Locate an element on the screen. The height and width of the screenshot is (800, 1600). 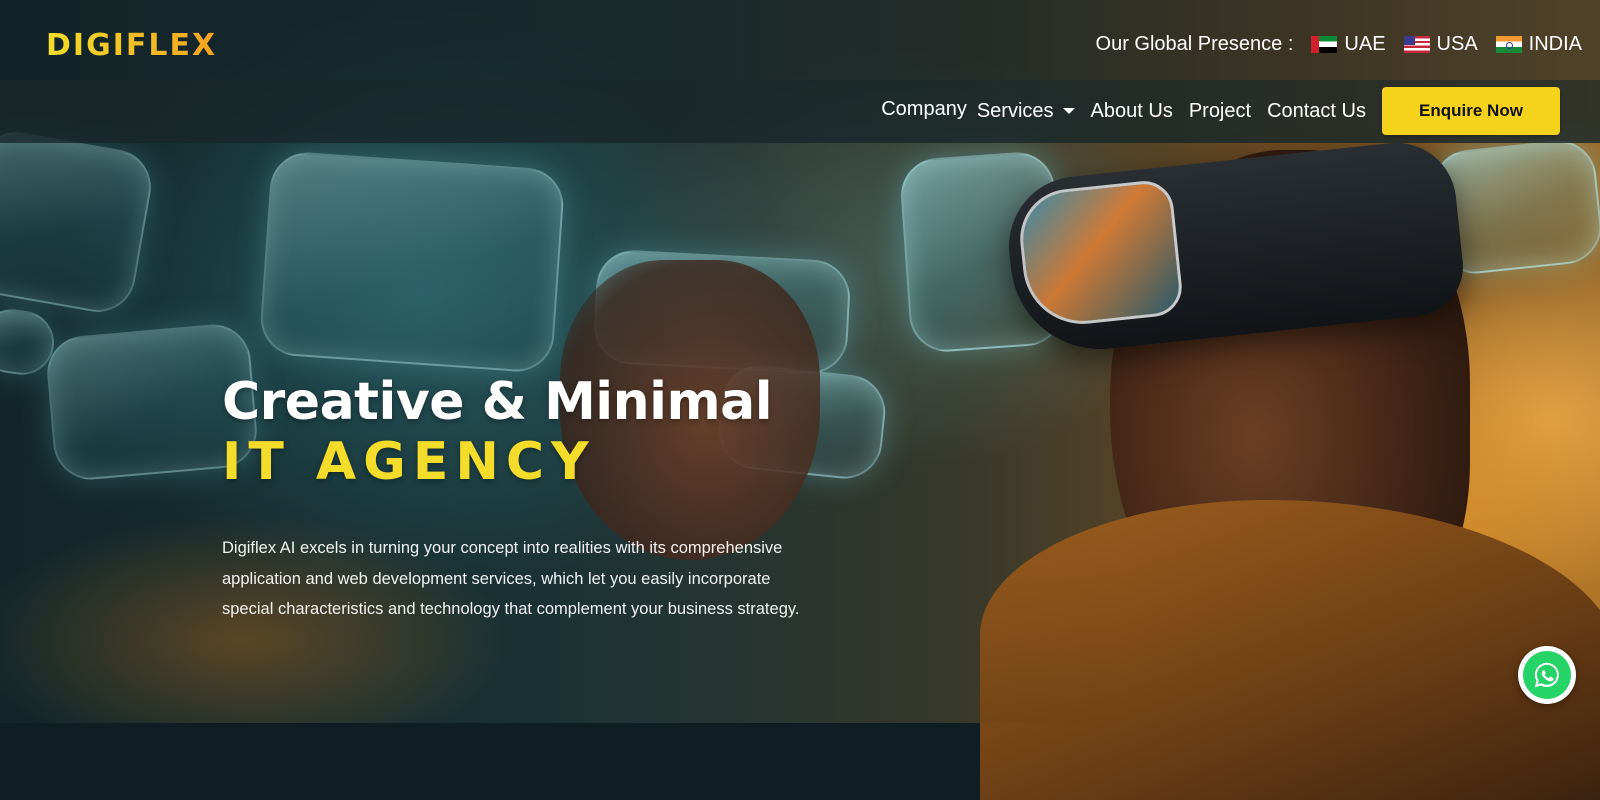
nav-services-label: Services is located at coordinates (1015, 110).